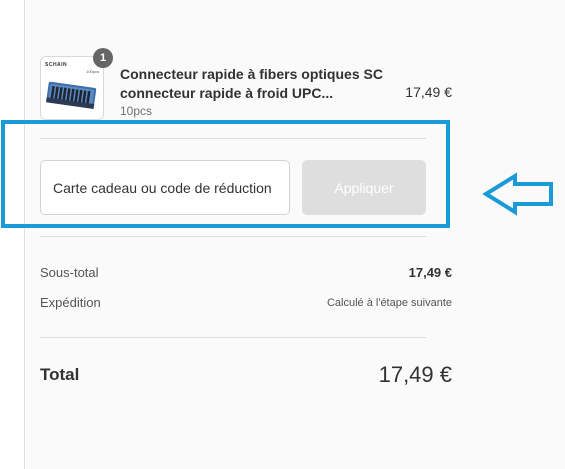 This screenshot has width=565, height=469. Describe the element at coordinates (517, 194) in the screenshot. I see `left-arrow-icon` at that location.